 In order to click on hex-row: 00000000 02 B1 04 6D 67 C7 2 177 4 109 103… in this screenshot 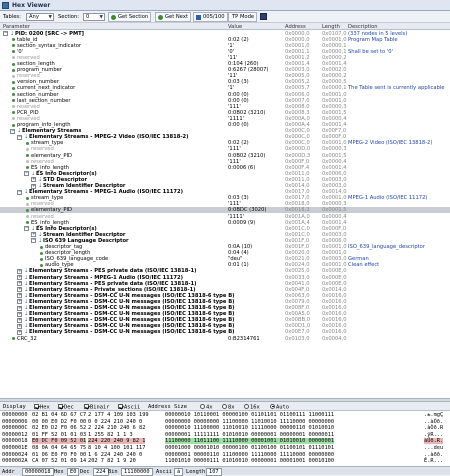, I will do `click(225, 415)`.